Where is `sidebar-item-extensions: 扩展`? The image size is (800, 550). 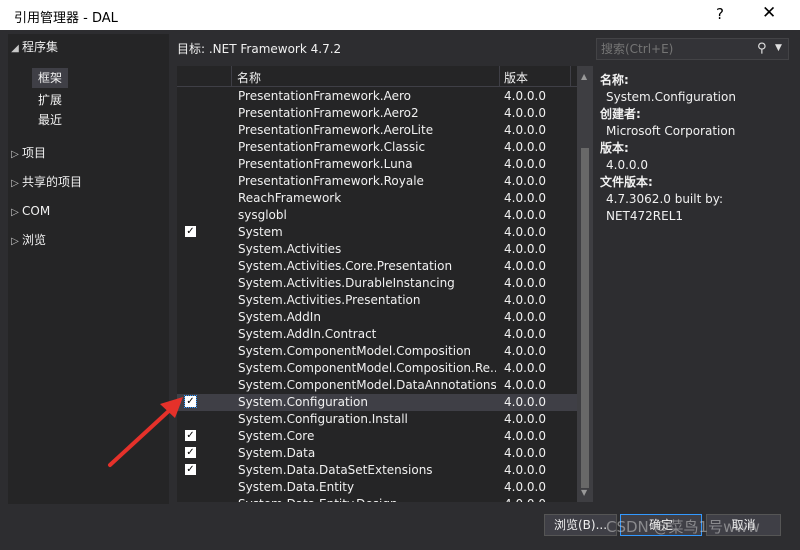
sidebar-item-extensions: 扩展 is located at coordinates (50, 100).